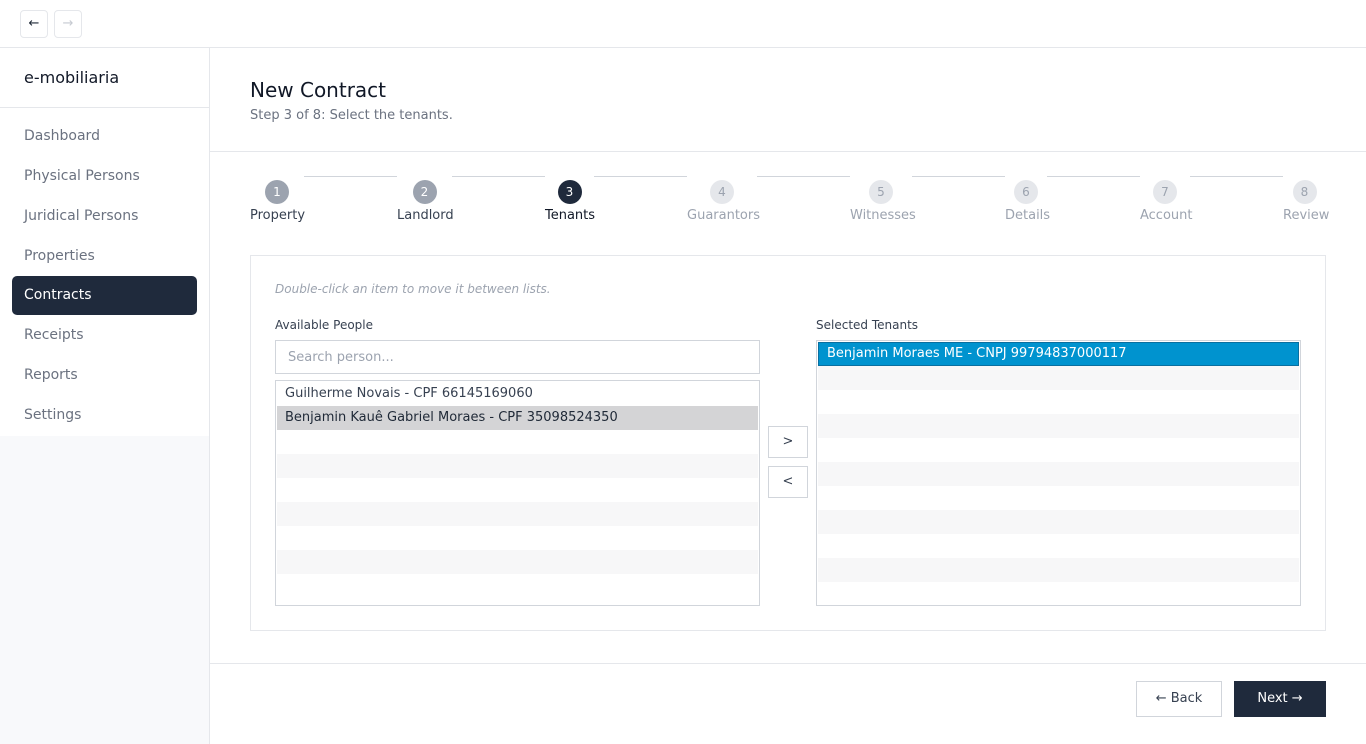 Image resolution: width=1366 pixels, height=744 pixels. I want to click on next-button: Next →, so click(1280, 699).